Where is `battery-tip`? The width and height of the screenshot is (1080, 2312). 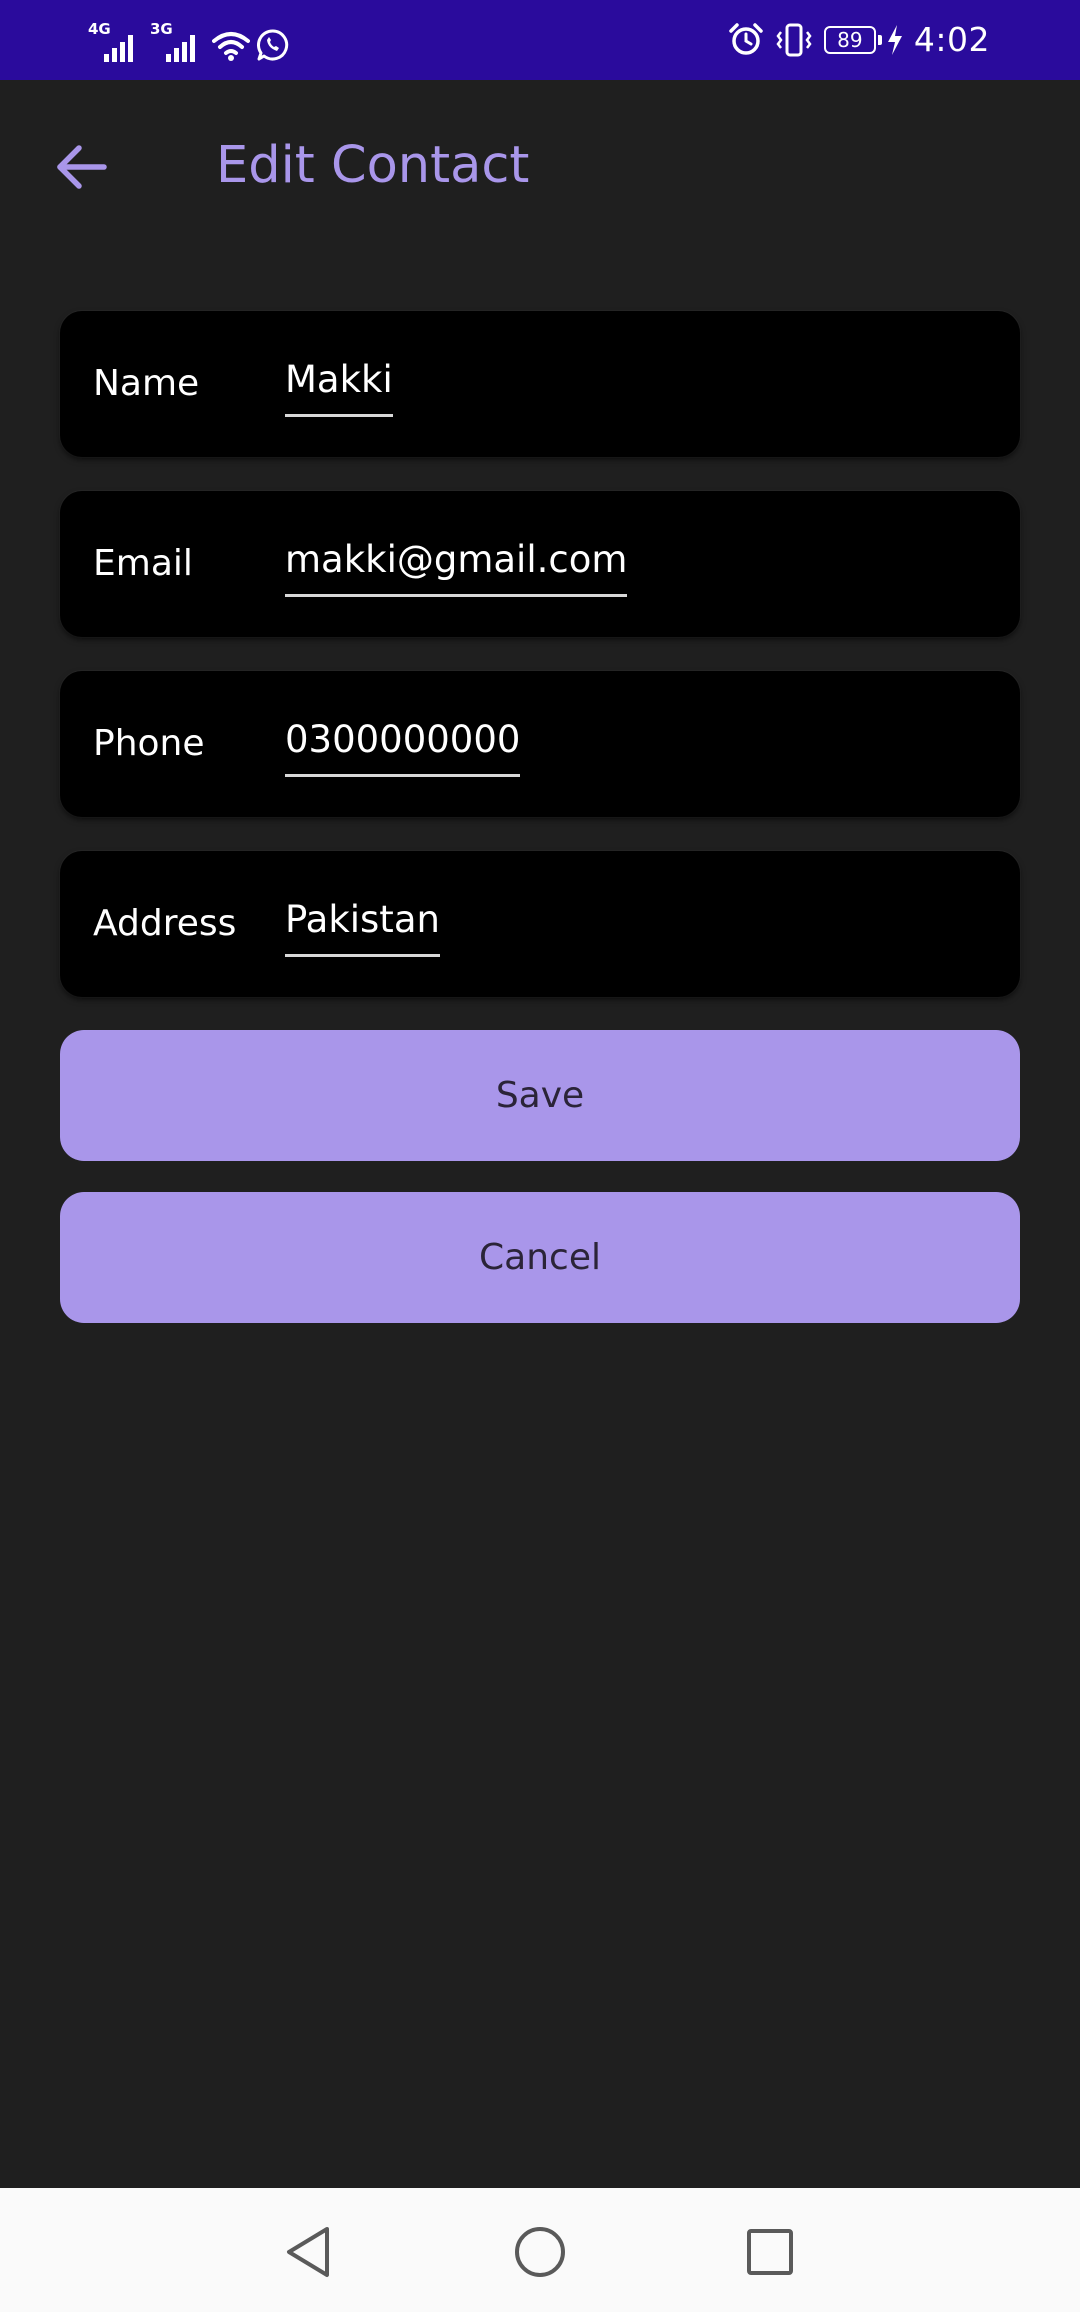
battery-tip is located at coordinates (879, 40).